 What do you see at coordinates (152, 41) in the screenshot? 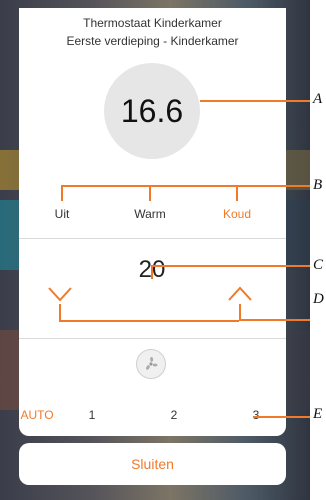
I see `dialog-subtitle: Eerste verdieping - Kinderkamer` at bounding box center [152, 41].